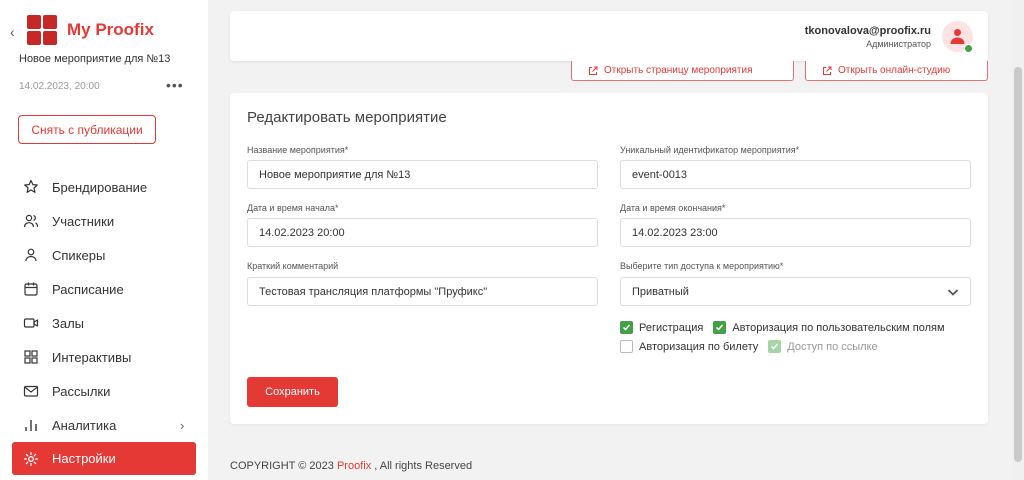  What do you see at coordinates (100, 187) in the screenshot?
I see `sidebar-item-label: Брендирование` at bounding box center [100, 187].